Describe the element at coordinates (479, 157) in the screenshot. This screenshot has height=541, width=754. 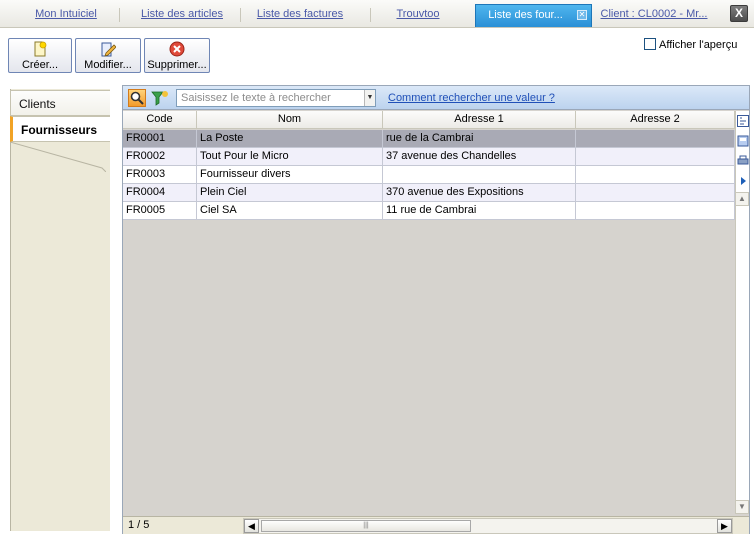
I see `cell-adresse1: 37 avenue des Chandelles` at that location.